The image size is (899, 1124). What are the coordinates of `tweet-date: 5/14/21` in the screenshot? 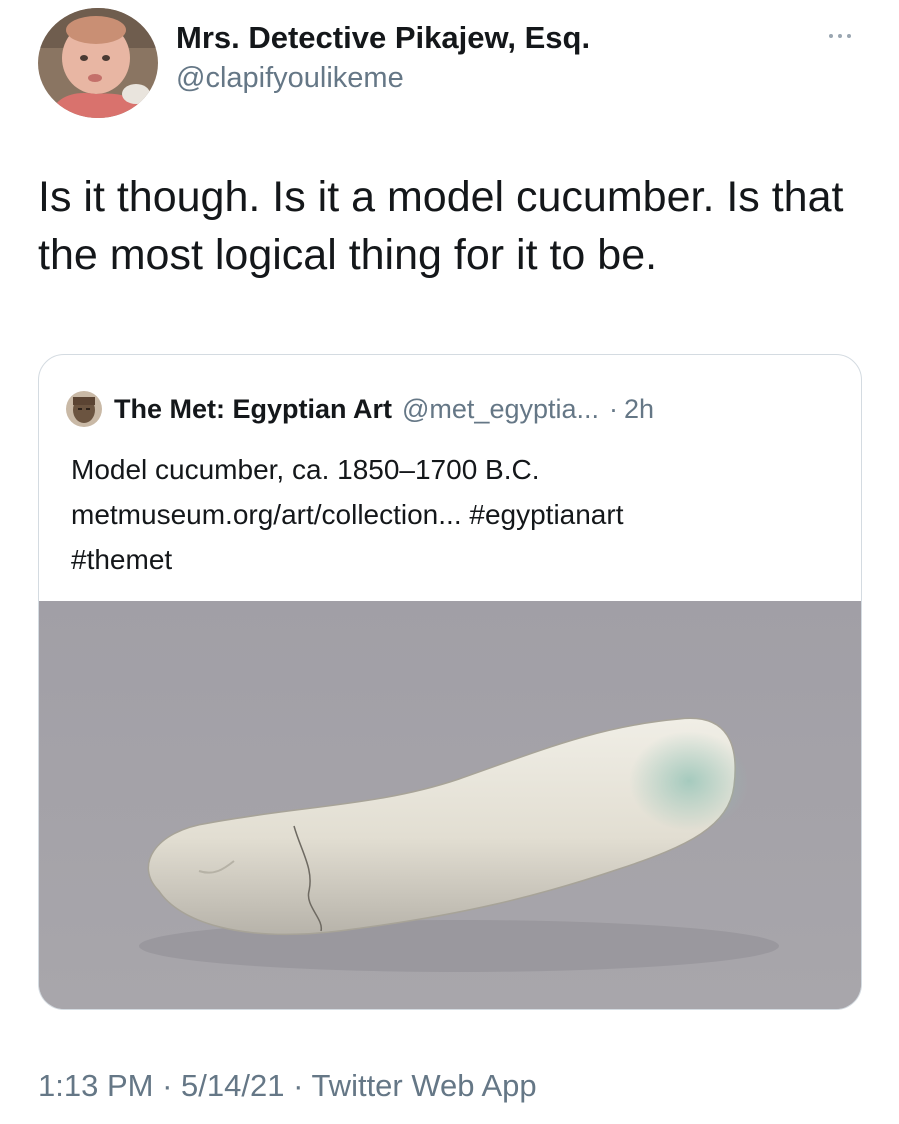 It's located at (232, 1085).